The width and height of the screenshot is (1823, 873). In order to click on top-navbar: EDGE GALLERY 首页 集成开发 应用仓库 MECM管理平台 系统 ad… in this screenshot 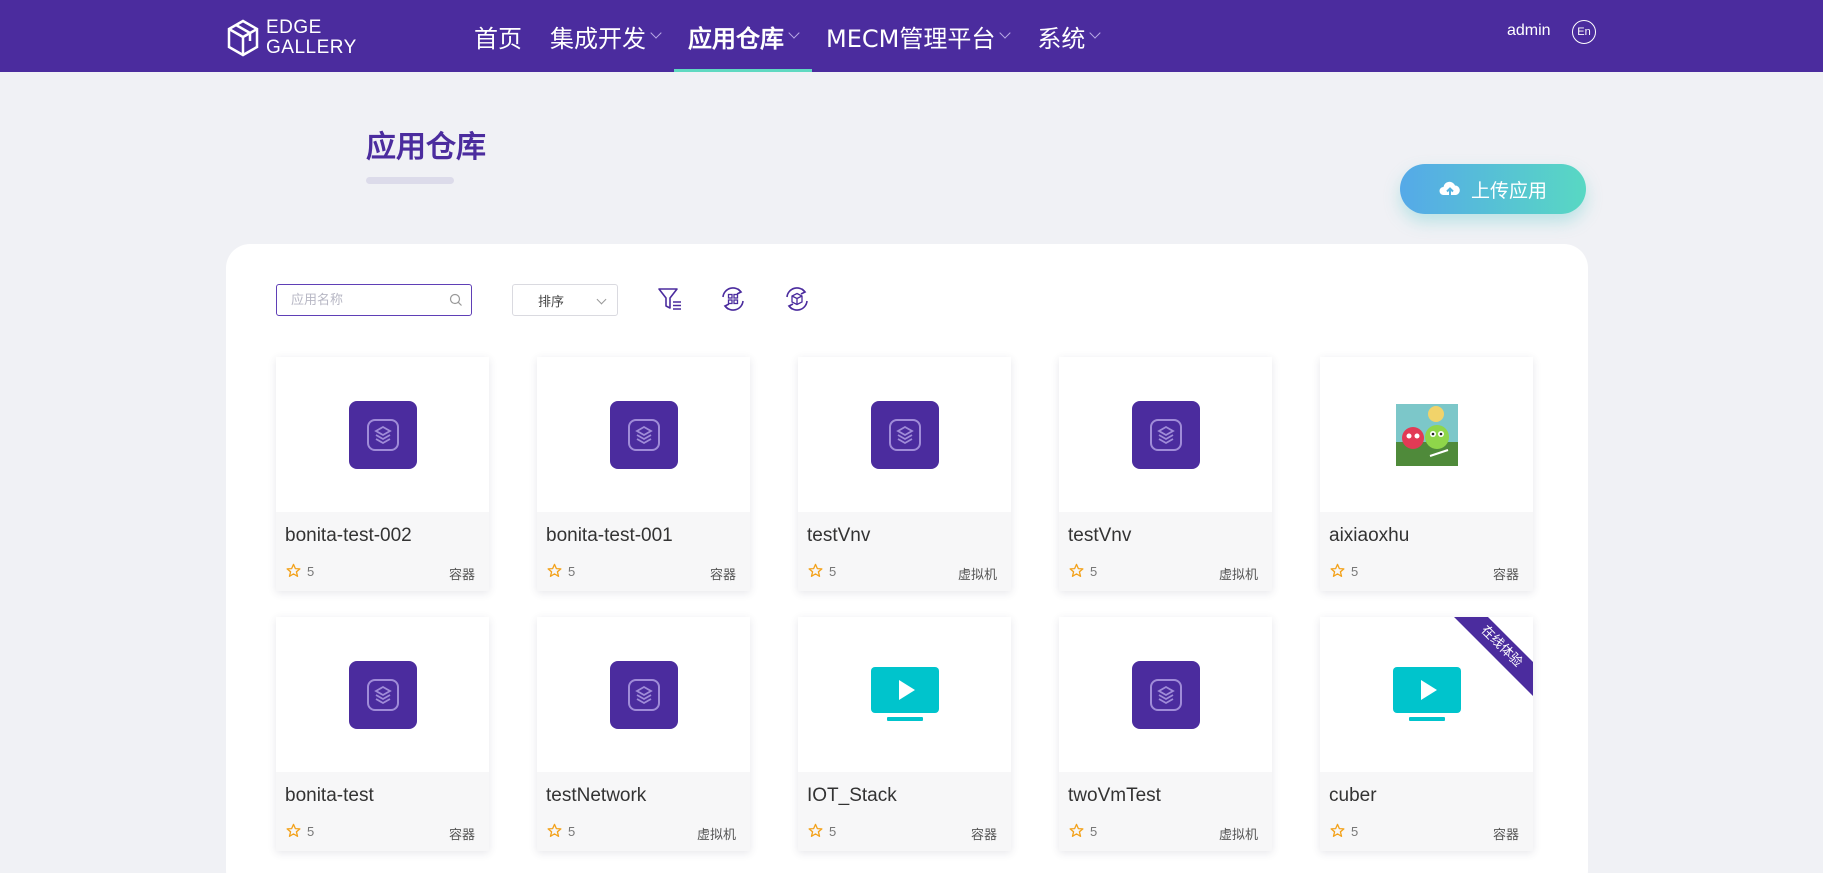, I will do `click(911, 36)`.